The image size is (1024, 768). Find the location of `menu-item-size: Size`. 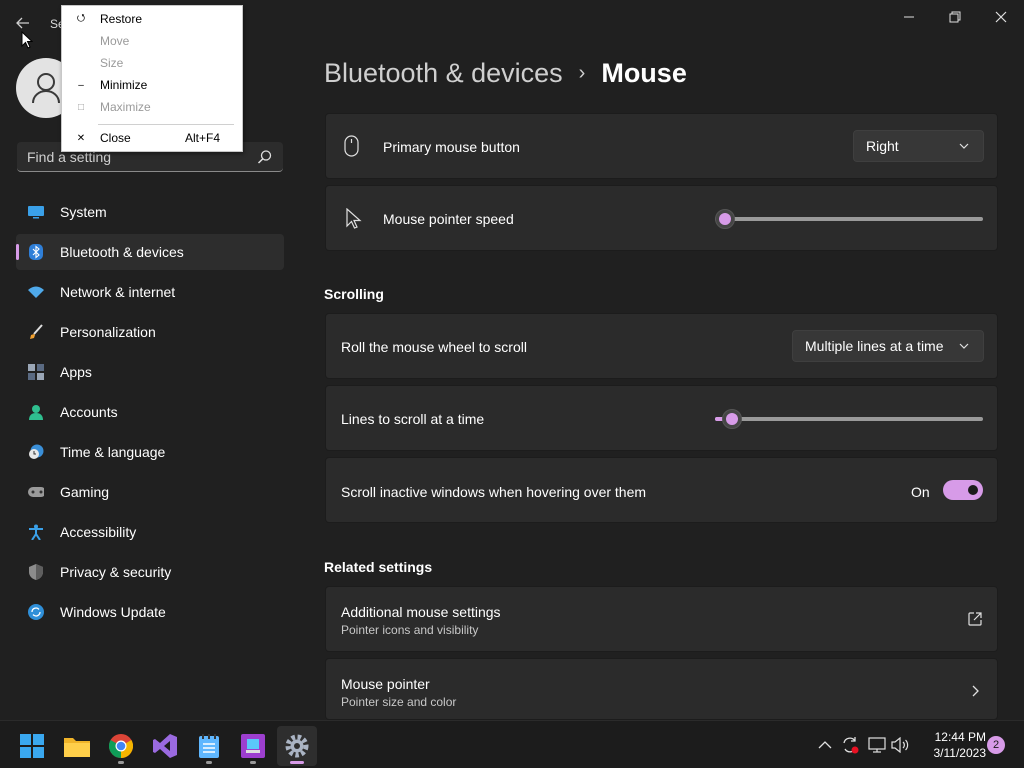

menu-item-size: Size is located at coordinates (152, 63).